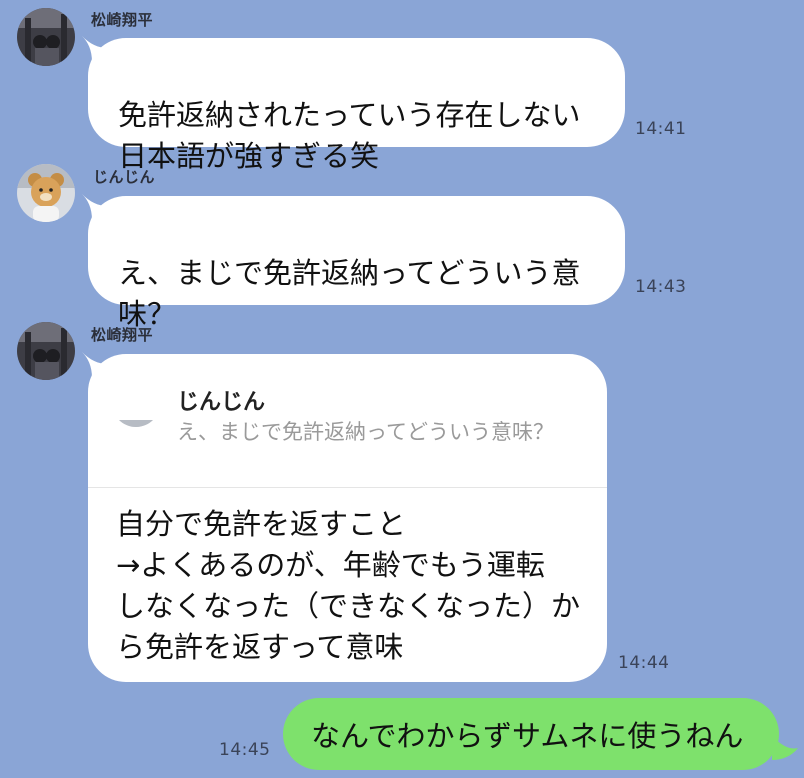 This screenshot has width=804, height=778. I want to click on sent-message-bubble: なんでわからずサムネに使うねん, so click(531, 734).